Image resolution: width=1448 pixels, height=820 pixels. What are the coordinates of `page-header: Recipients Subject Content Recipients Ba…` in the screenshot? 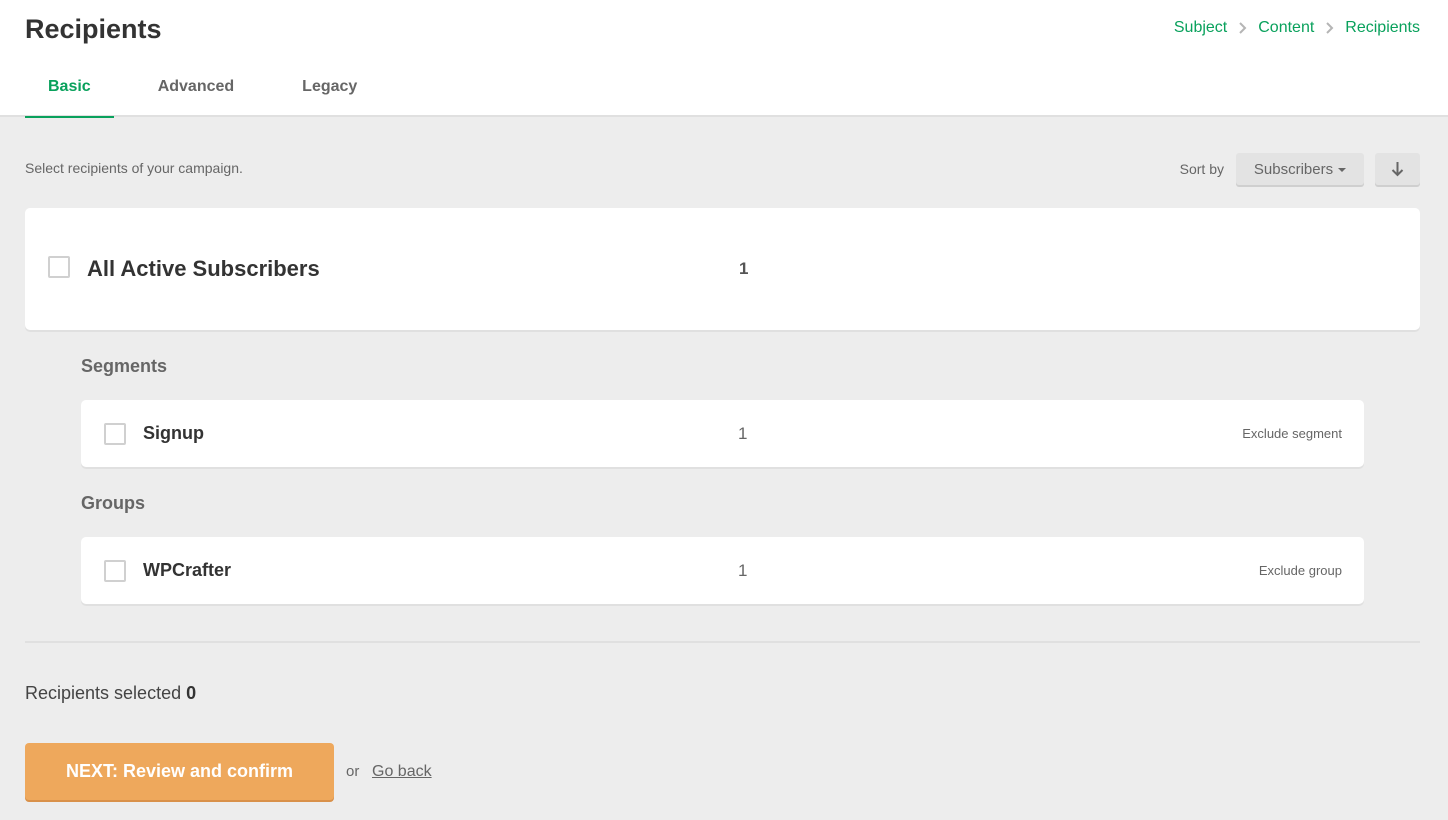 It's located at (724, 59).